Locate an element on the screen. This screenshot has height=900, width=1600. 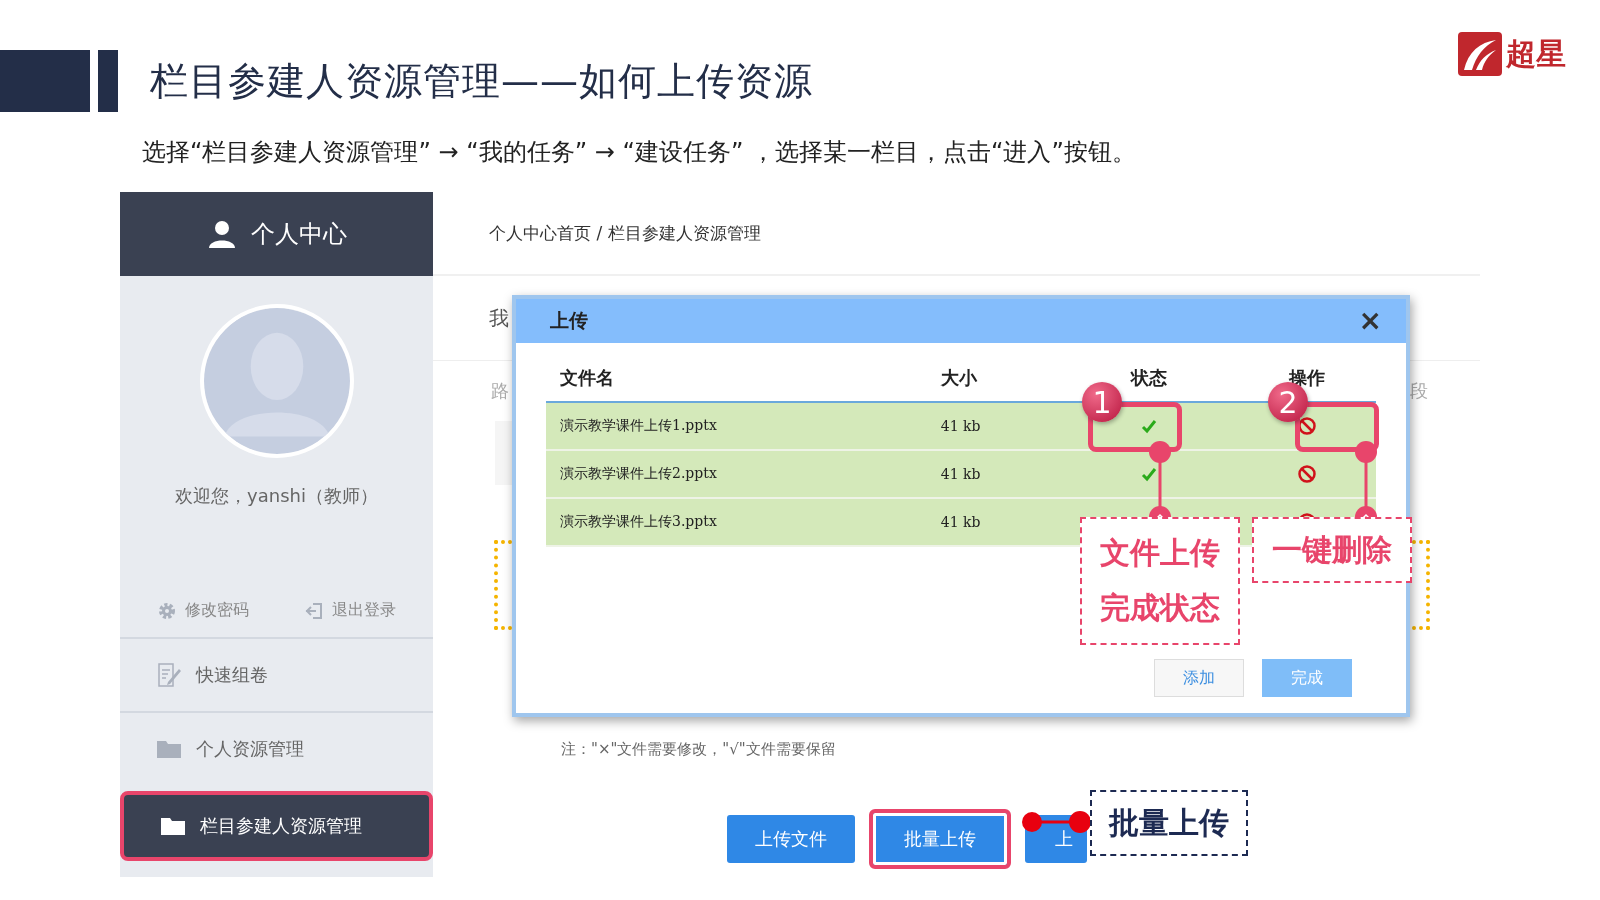
logo-icon is located at coordinates (1480, 54).